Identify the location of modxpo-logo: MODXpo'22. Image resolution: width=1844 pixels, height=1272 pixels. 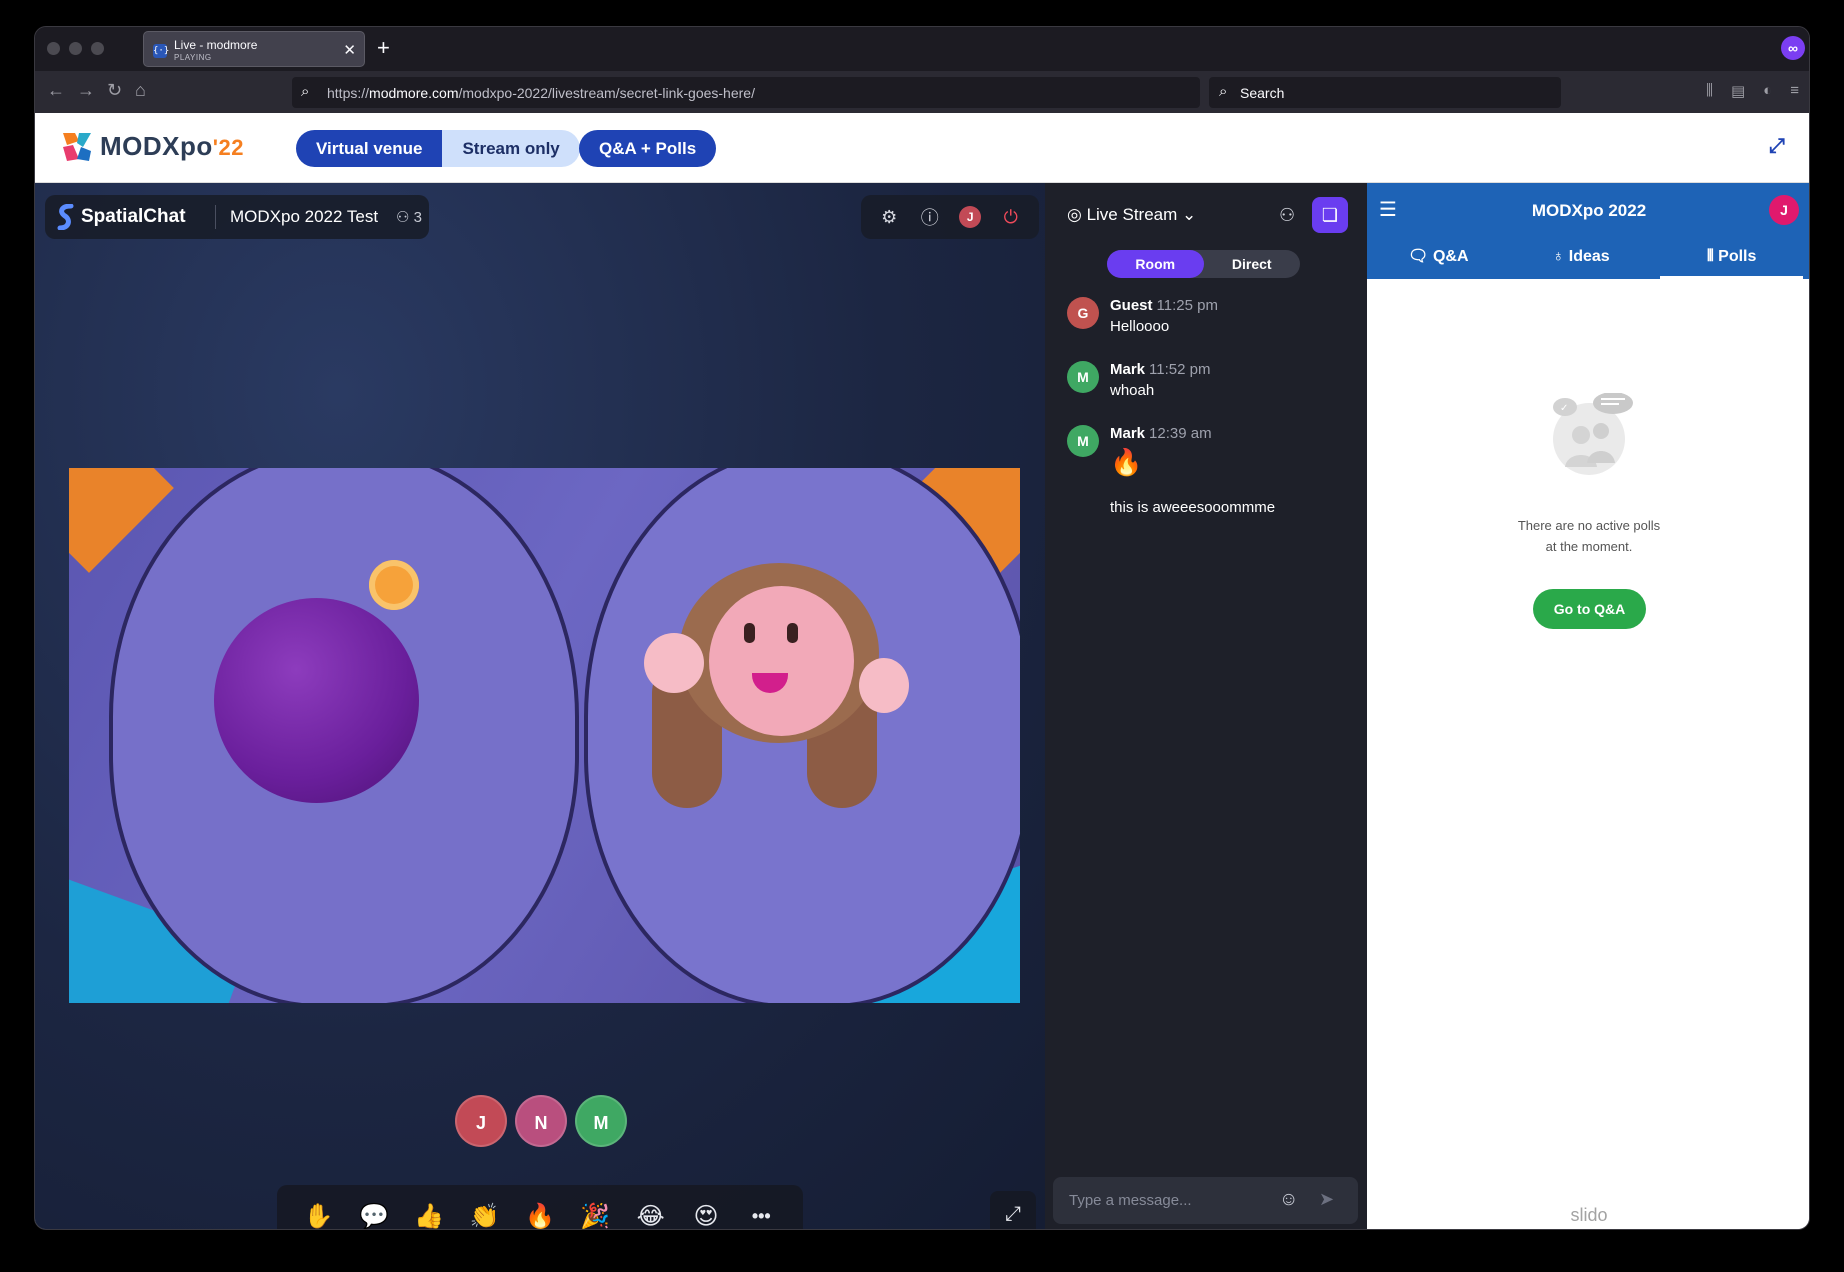
(152, 146).